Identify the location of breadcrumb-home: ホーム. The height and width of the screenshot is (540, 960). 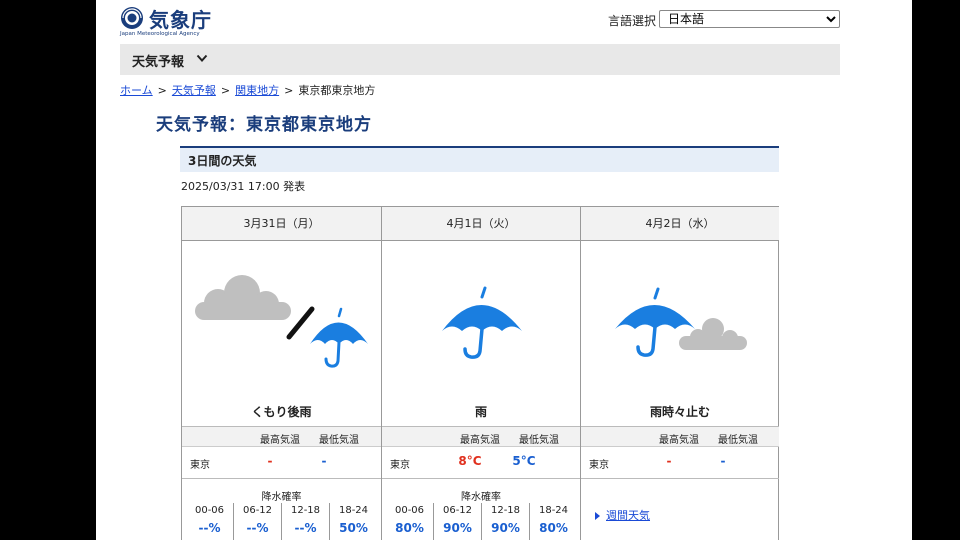
(136, 90).